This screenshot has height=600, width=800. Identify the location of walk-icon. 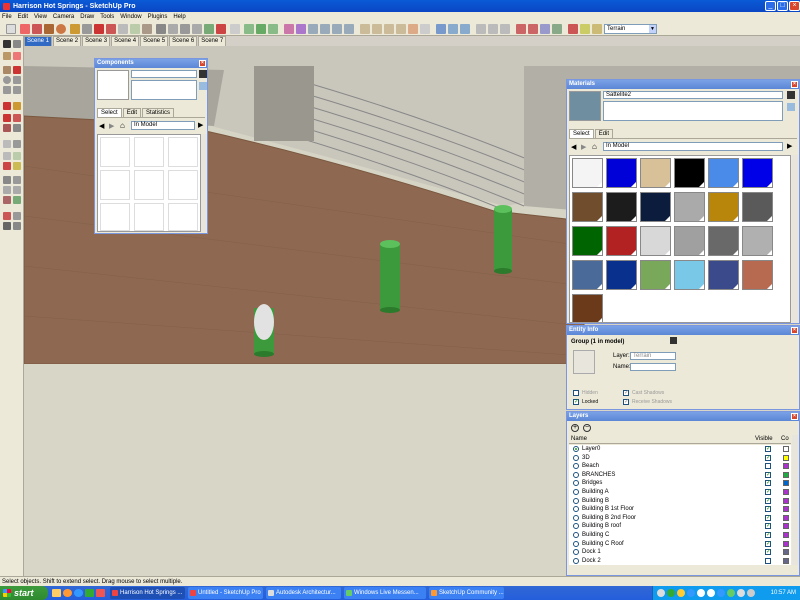
(17, 216).